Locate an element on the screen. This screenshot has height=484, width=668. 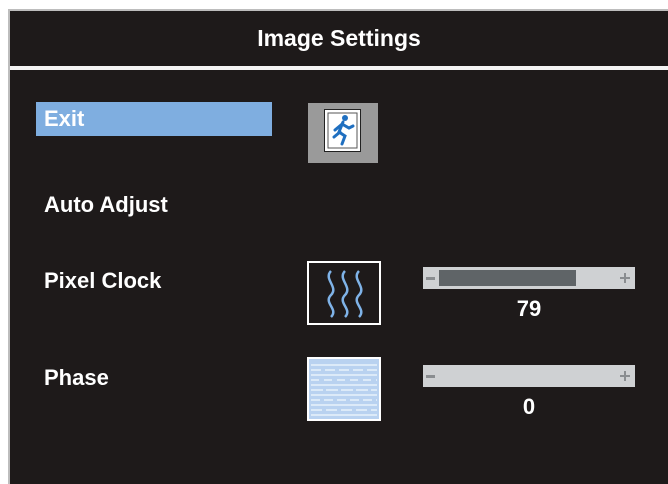
menu-item-exit-label: Exit is located at coordinates (64, 118).